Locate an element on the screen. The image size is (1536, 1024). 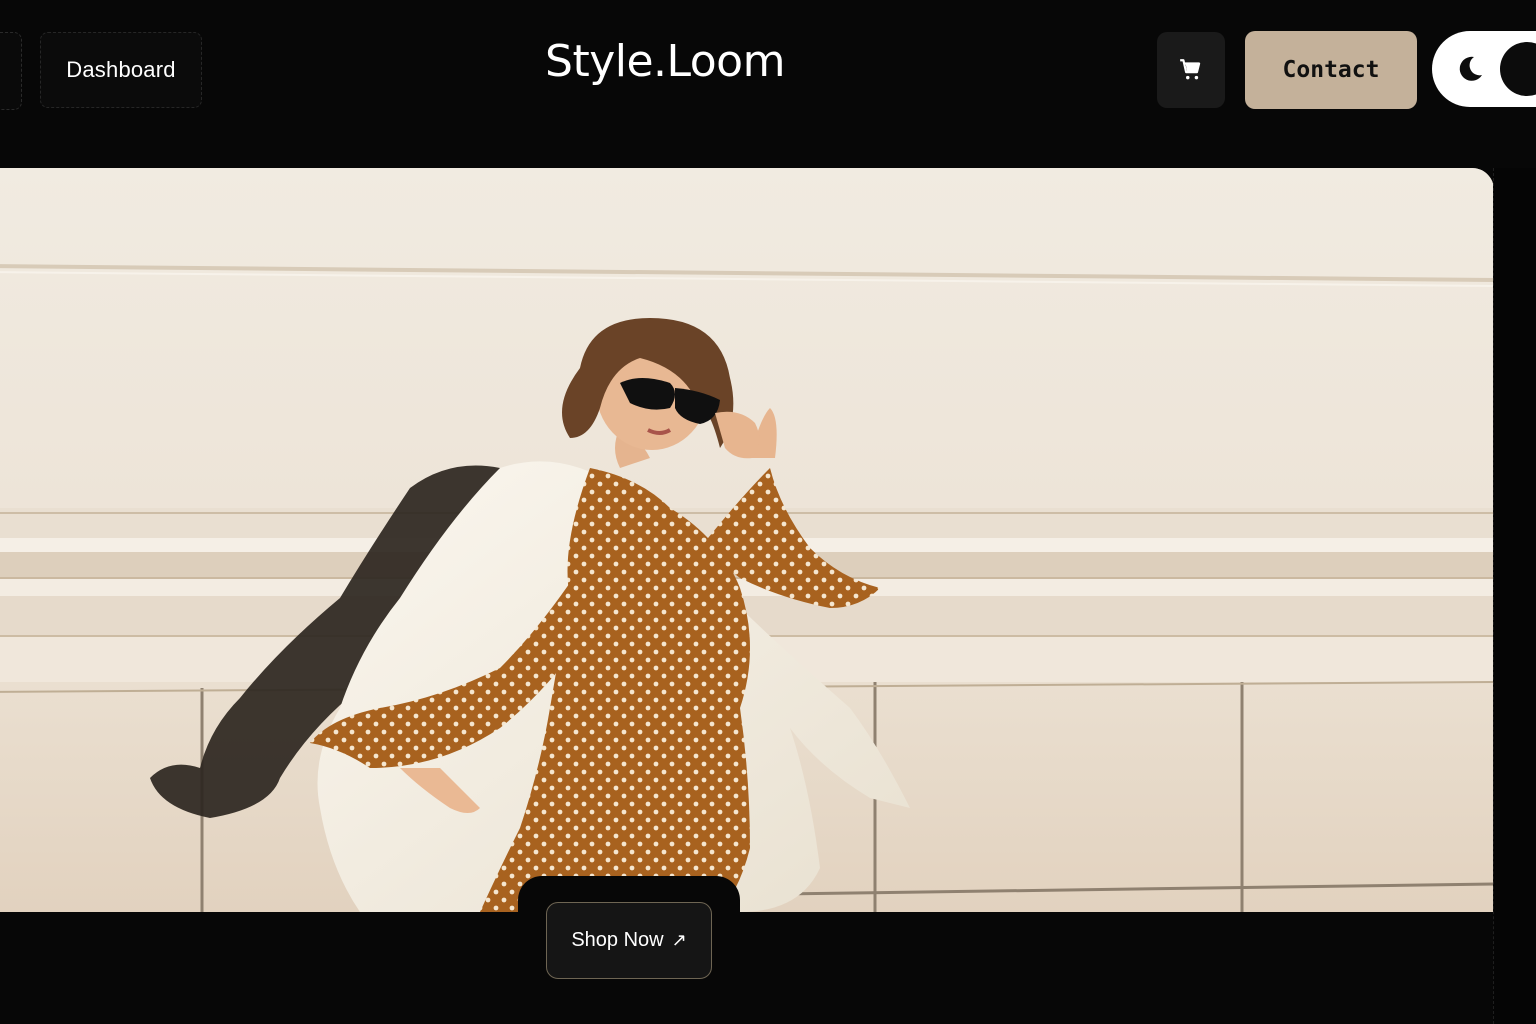
contact-button: Contact is located at coordinates (1331, 70).